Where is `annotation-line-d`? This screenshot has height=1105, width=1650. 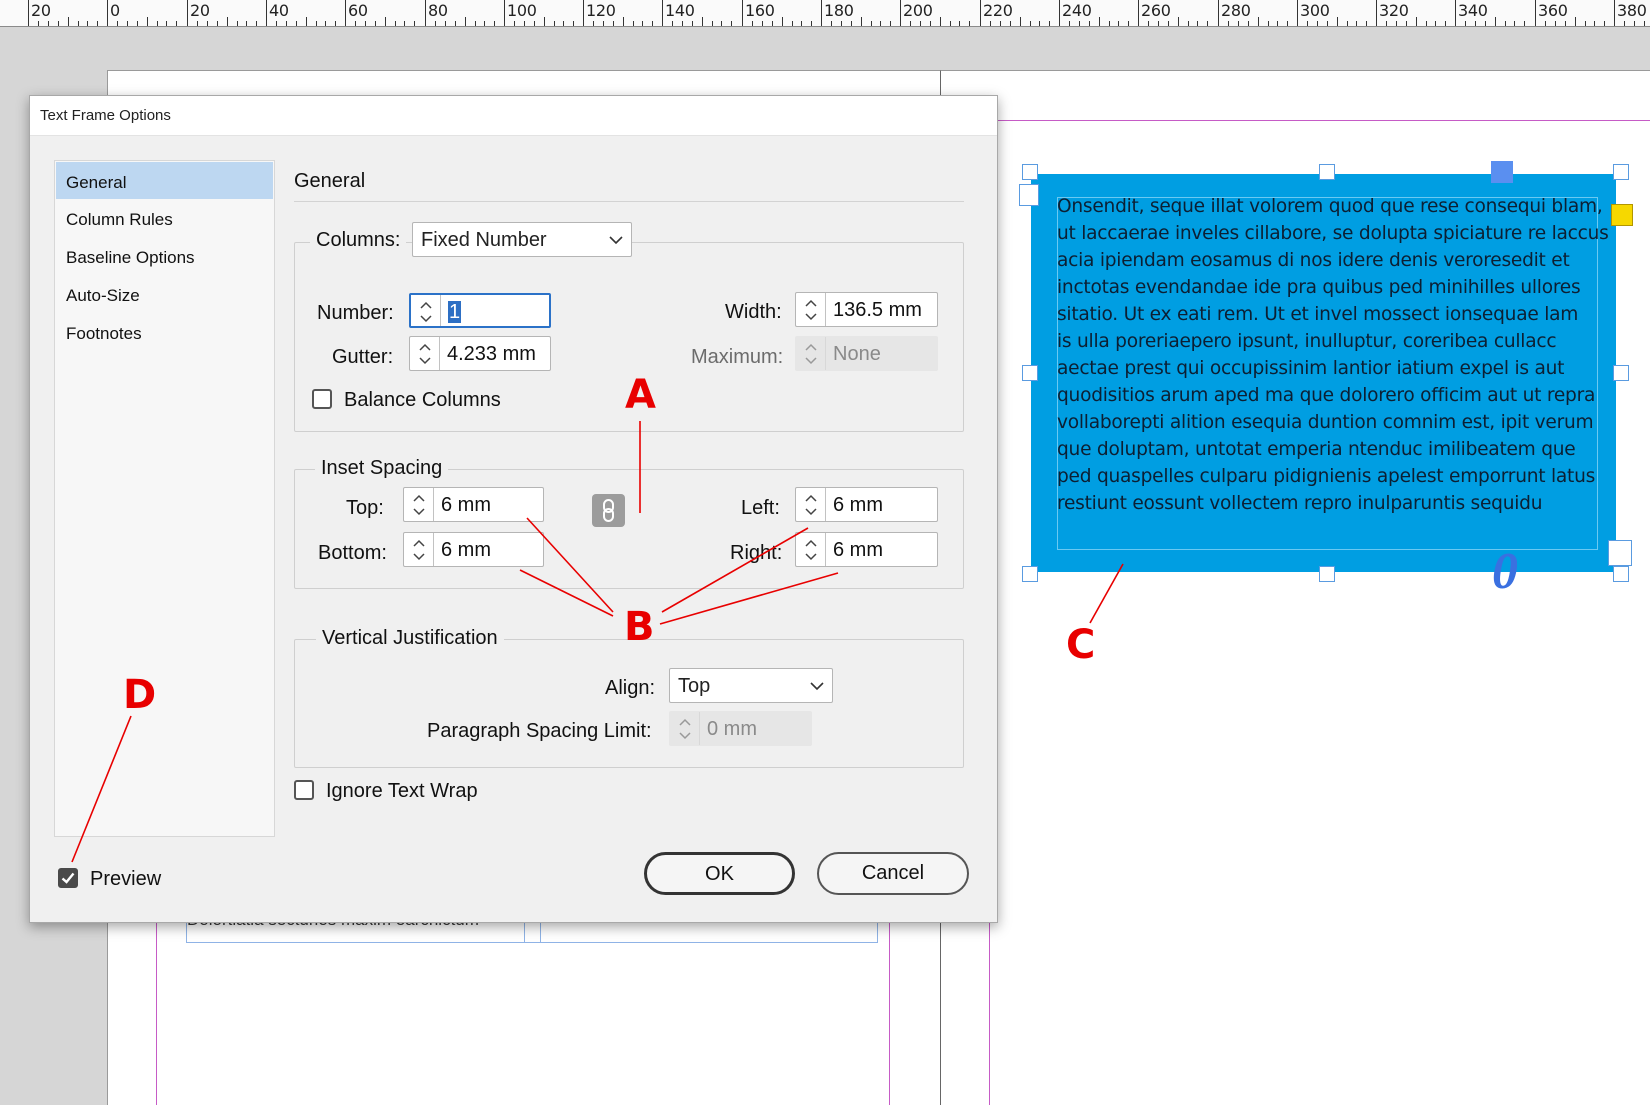
annotation-line-d is located at coordinates (101, 789).